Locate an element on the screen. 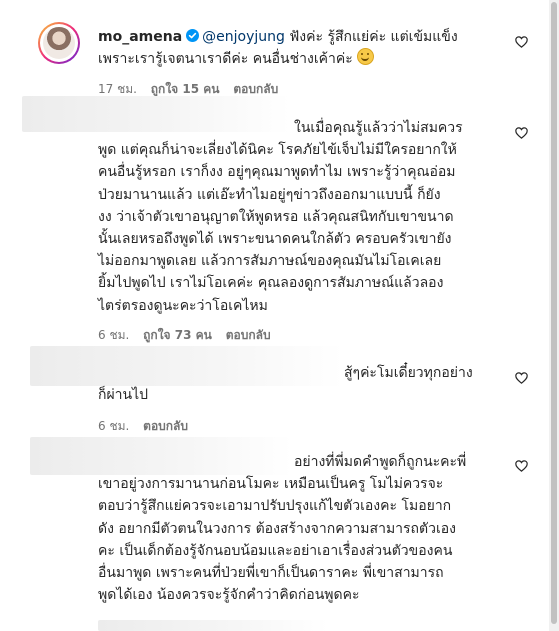  likes-count-button: ถูกใจ 15 คน is located at coordinates (185, 89).